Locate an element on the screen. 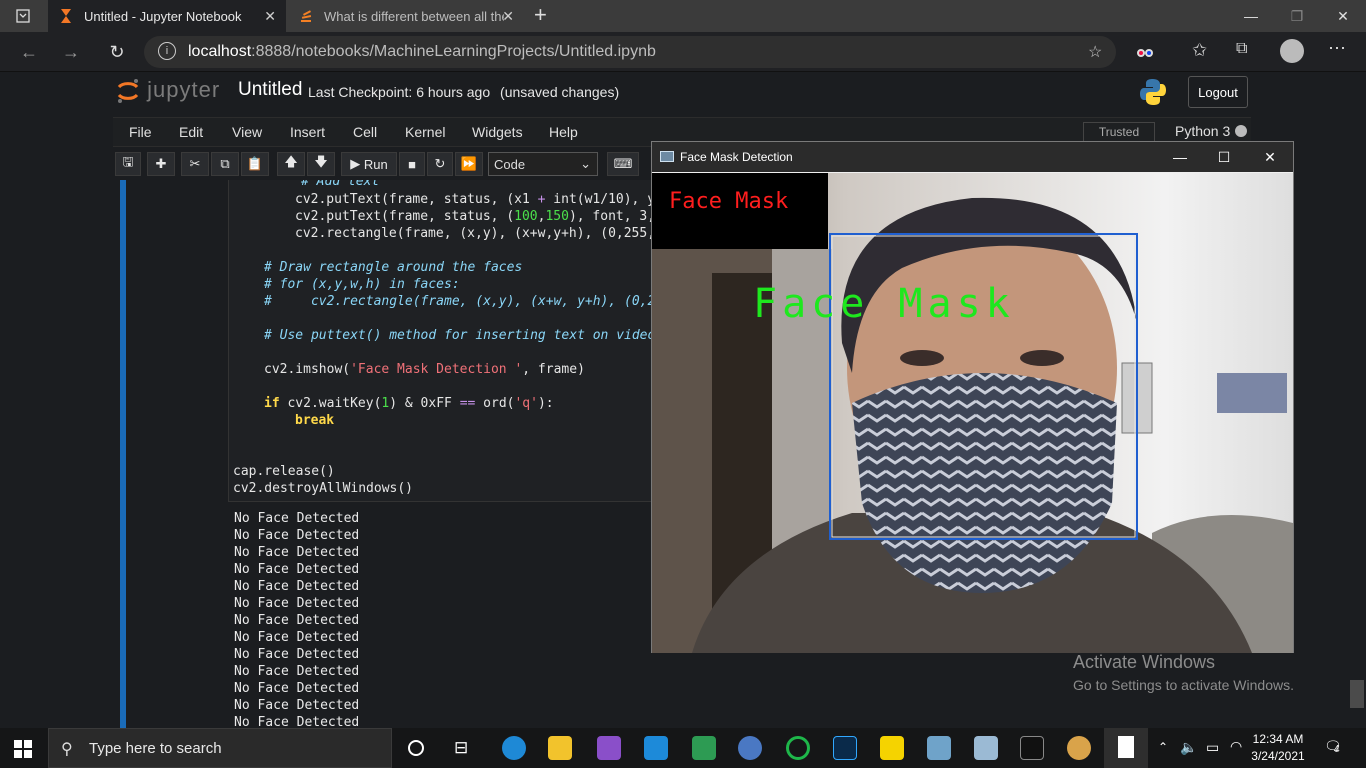 The width and height of the screenshot is (1366, 768). run-label: Run is located at coordinates (375, 164).